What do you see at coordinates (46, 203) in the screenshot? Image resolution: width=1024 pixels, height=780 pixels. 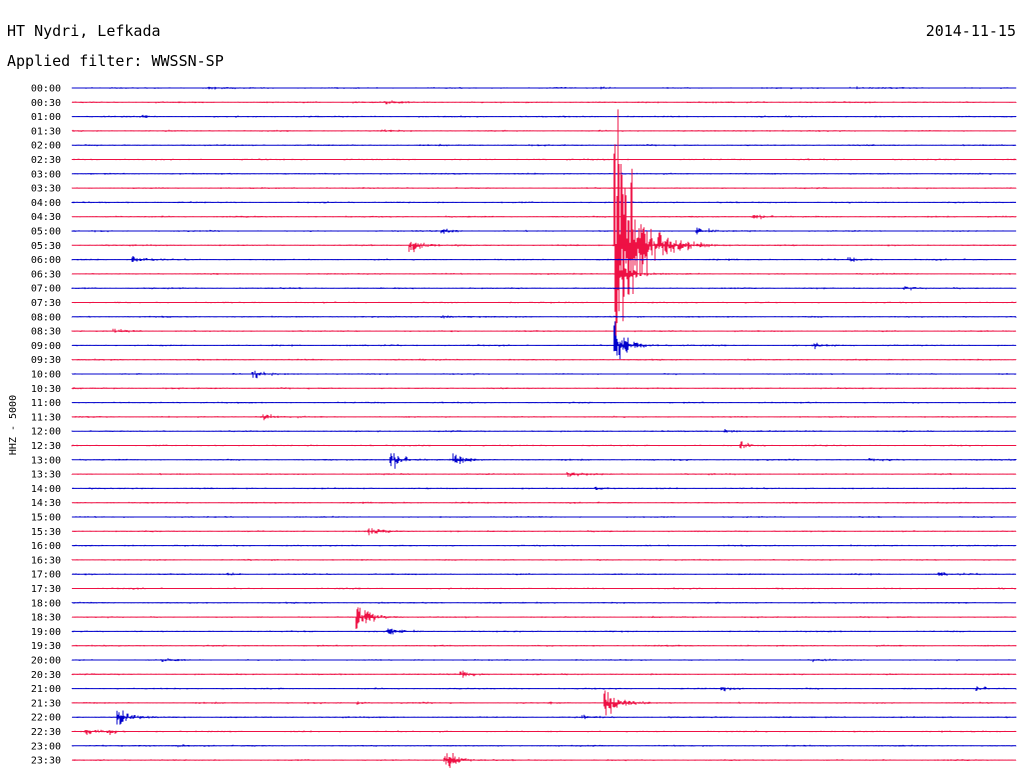 I see `time-tick-label: 04:00` at bounding box center [46, 203].